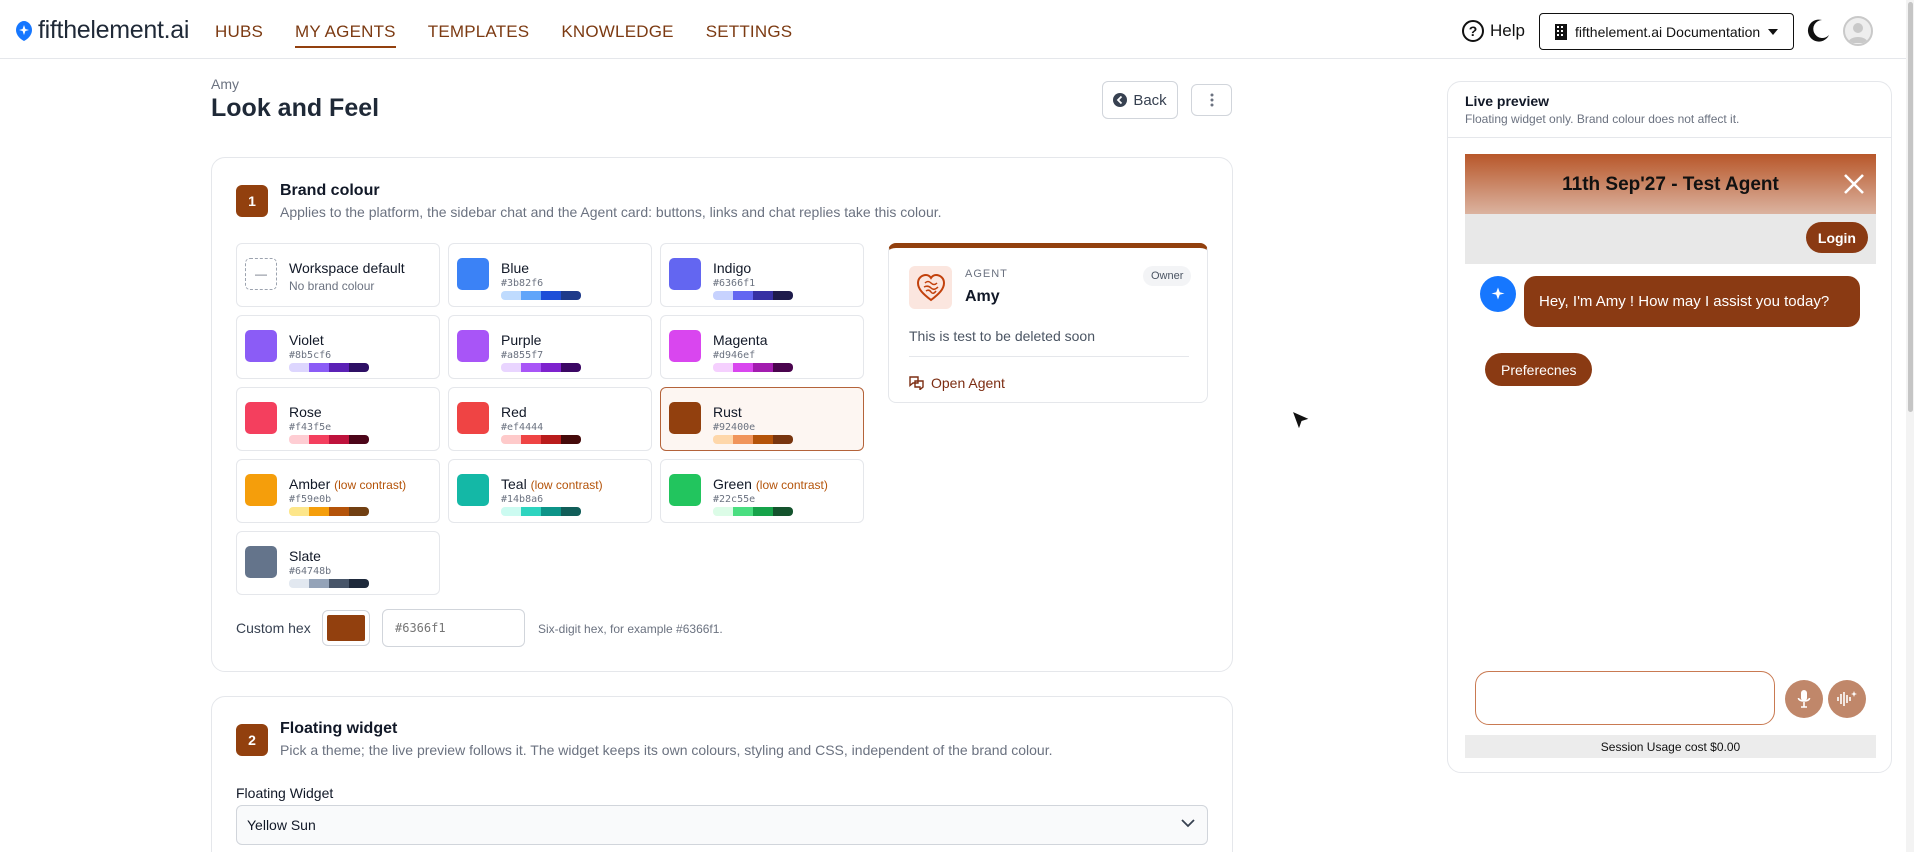 This screenshot has width=1914, height=852. Describe the element at coordinates (762, 419) in the screenshot. I see `swatch-rust: Rust #92400e` at that location.